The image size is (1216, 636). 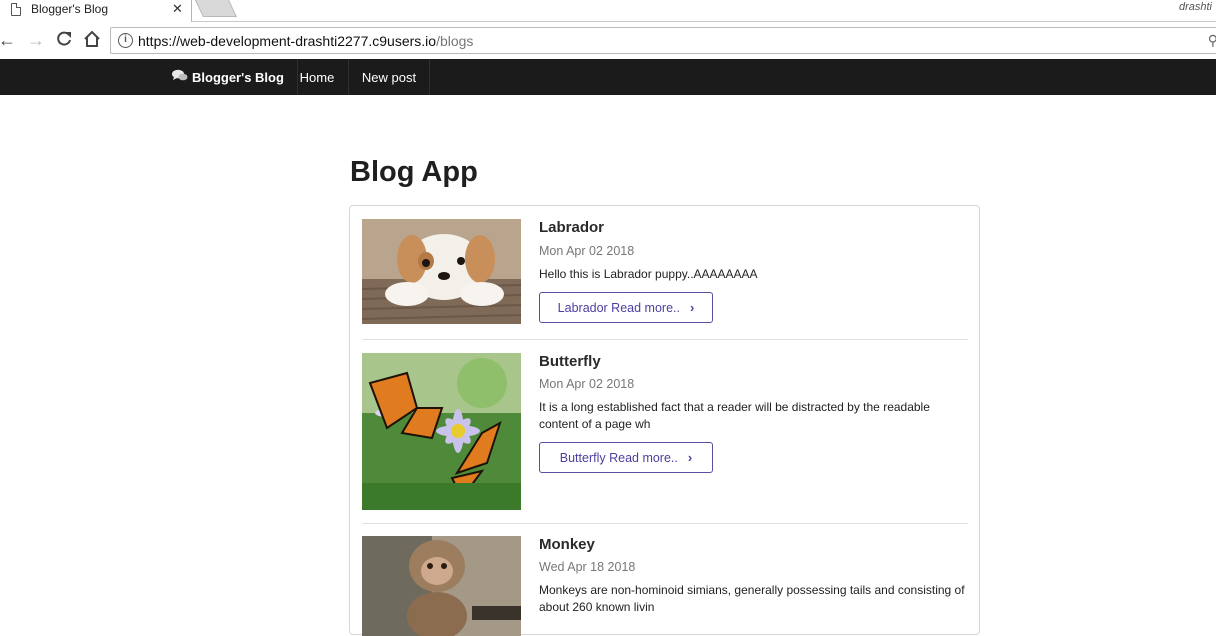 What do you see at coordinates (414, 172) in the screenshot?
I see `page-title: Blog App` at bounding box center [414, 172].